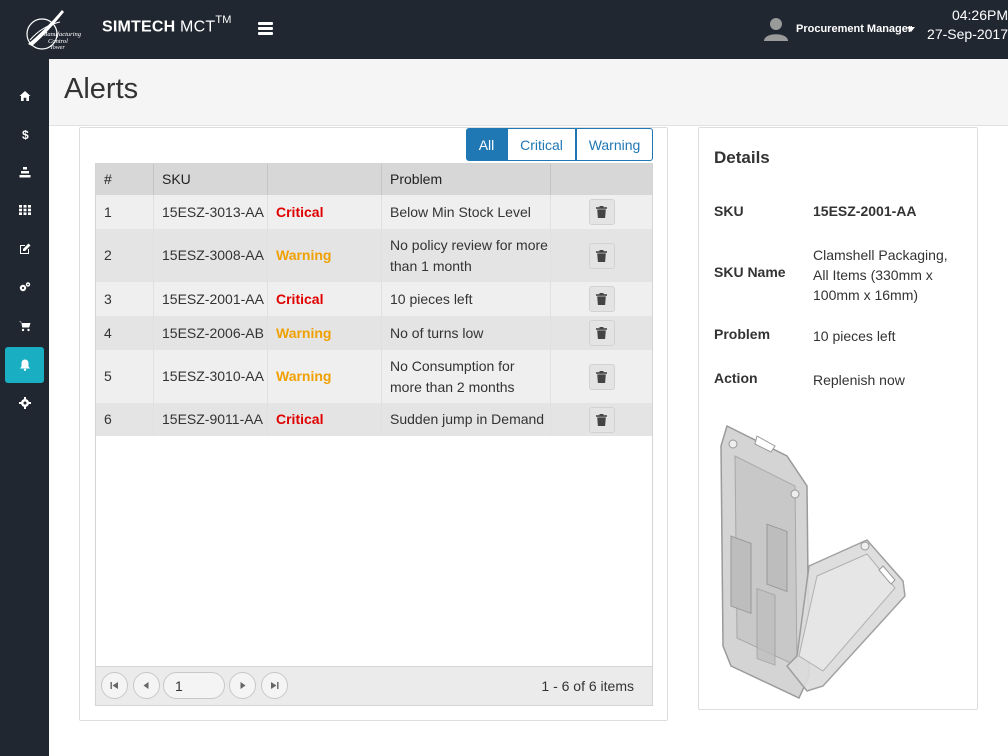 This screenshot has width=1008, height=756. Describe the element at coordinates (211, 255) in the screenshot. I see `row-sku: 15ESZ-3008-AA` at that location.